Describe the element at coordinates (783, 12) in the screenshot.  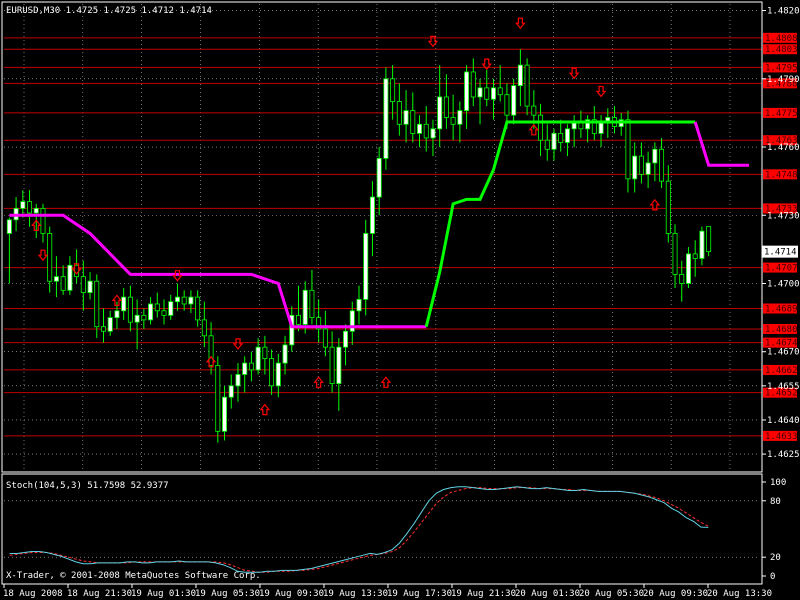
I see `price-tick-label: 1.4820` at that location.